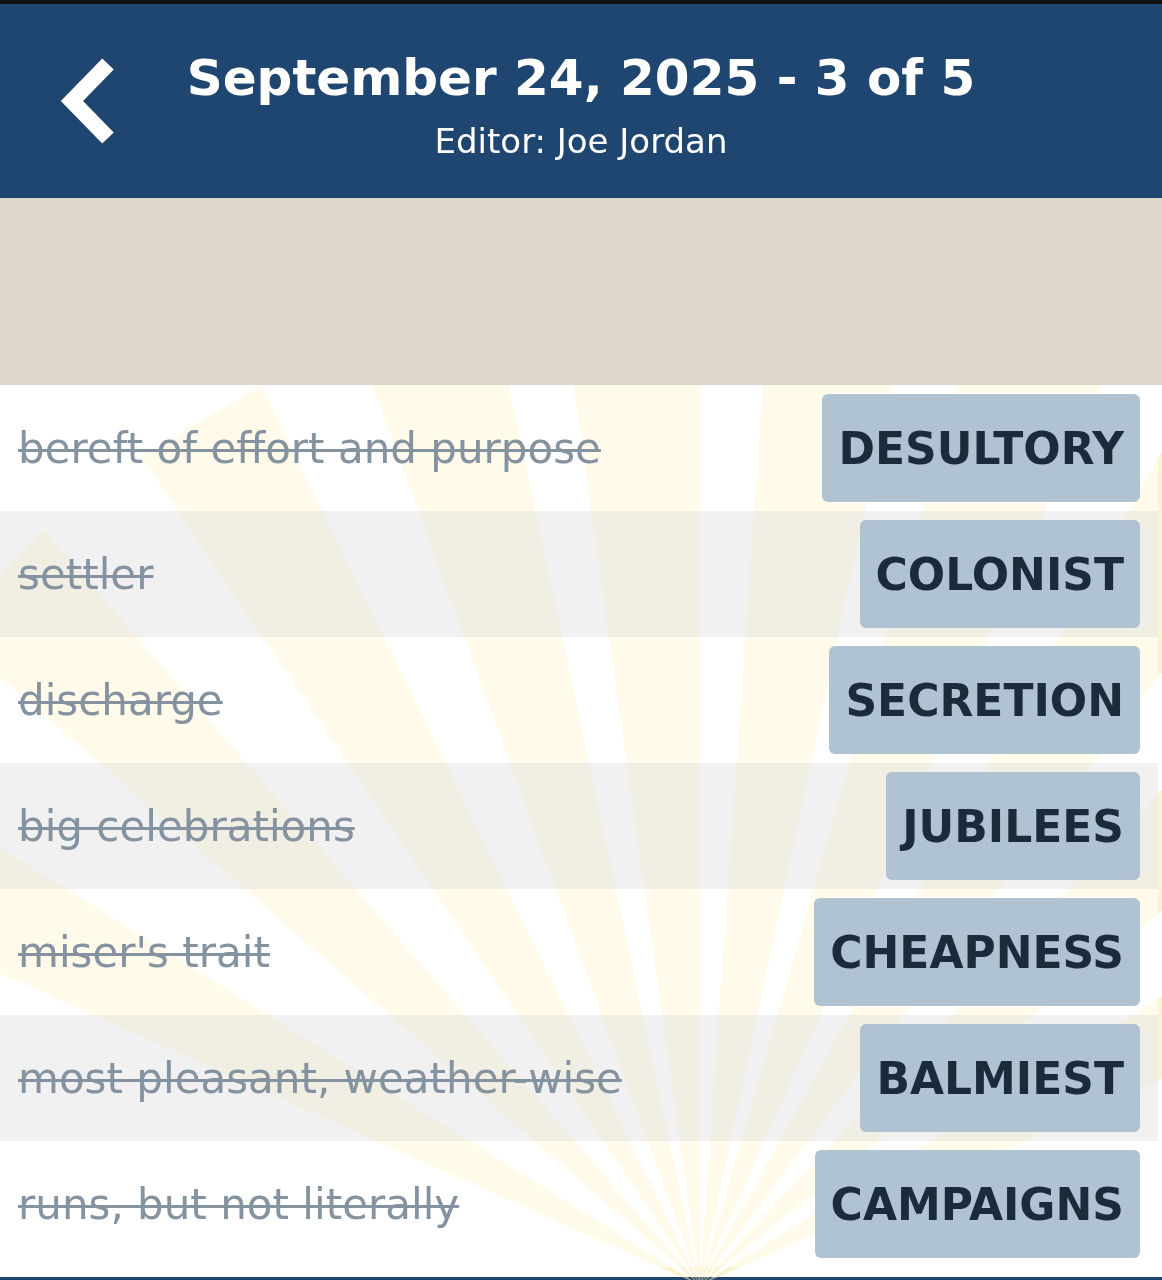 Image resolution: width=1162 pixels, height=1280 pixels. What do you see at coordinates (120, 700) in the screenshot?
I see `clue-text: discharge` at bounding box center [120, 700].